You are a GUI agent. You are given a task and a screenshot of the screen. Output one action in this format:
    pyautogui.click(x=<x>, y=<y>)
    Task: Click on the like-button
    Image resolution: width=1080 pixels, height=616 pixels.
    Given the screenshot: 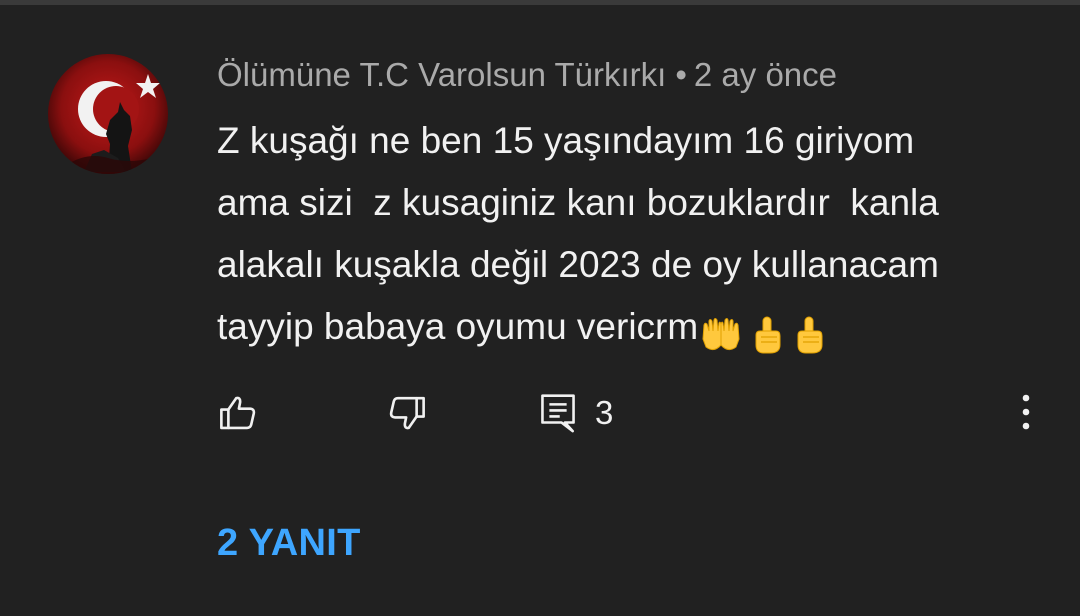 What is the action you would take?
    pyautogui.click(x=238, y=413)
    